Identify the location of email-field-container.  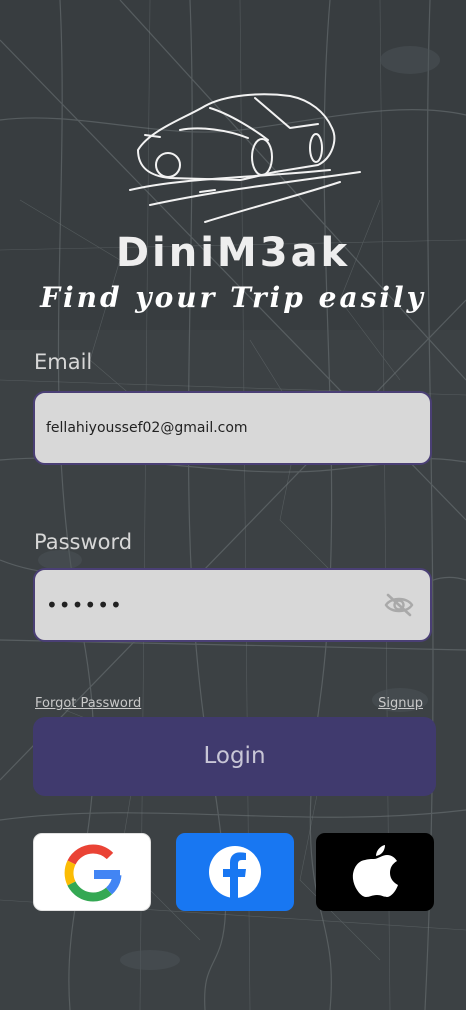
(232, 428).